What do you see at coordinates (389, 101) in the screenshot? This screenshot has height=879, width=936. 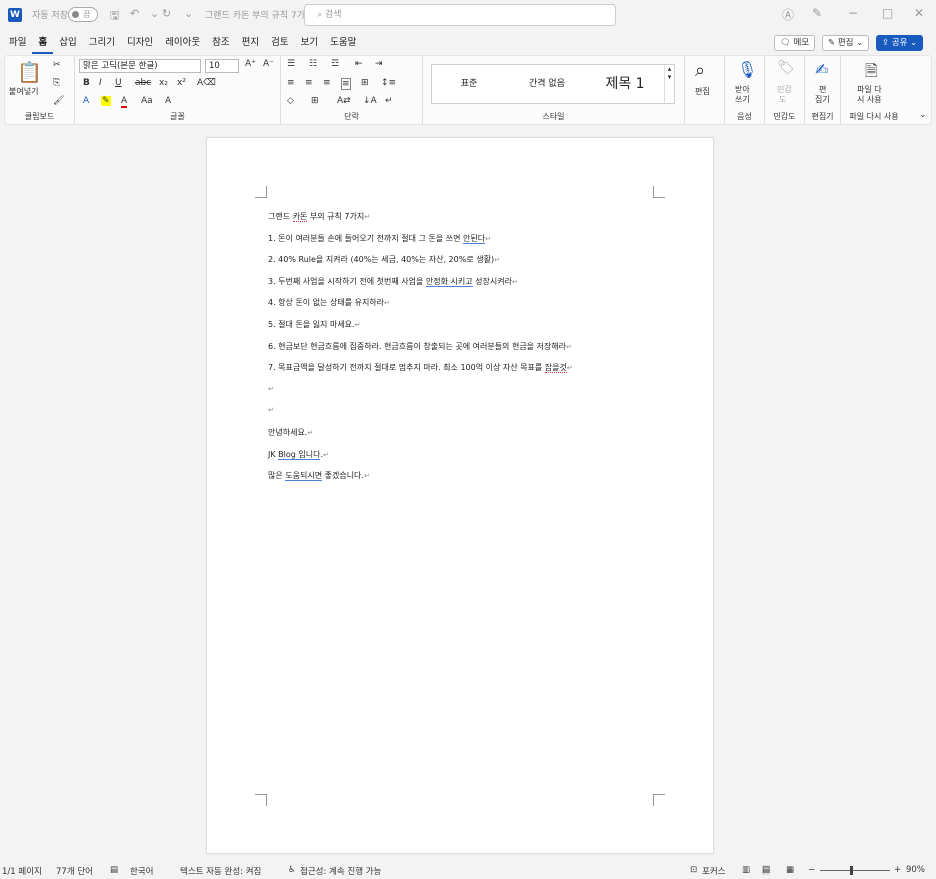 I see `show-marks-icon: ↵` at bounding box center [389, 101].